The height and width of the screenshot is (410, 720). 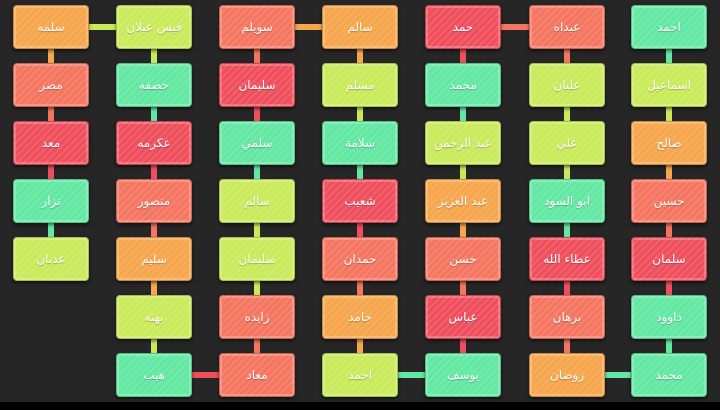 What do you see at coordinates (154, 143) in the screenshot?
I see `name-box: عكرمه` at bounding box center [154, 143].